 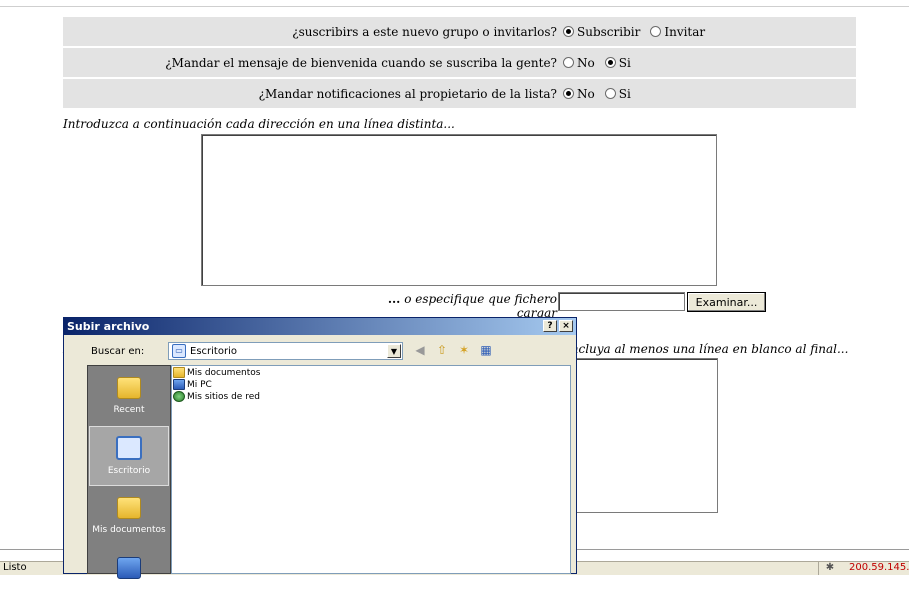 I want to click on look-in-value: Escritorio, so click(x=213, y=351).